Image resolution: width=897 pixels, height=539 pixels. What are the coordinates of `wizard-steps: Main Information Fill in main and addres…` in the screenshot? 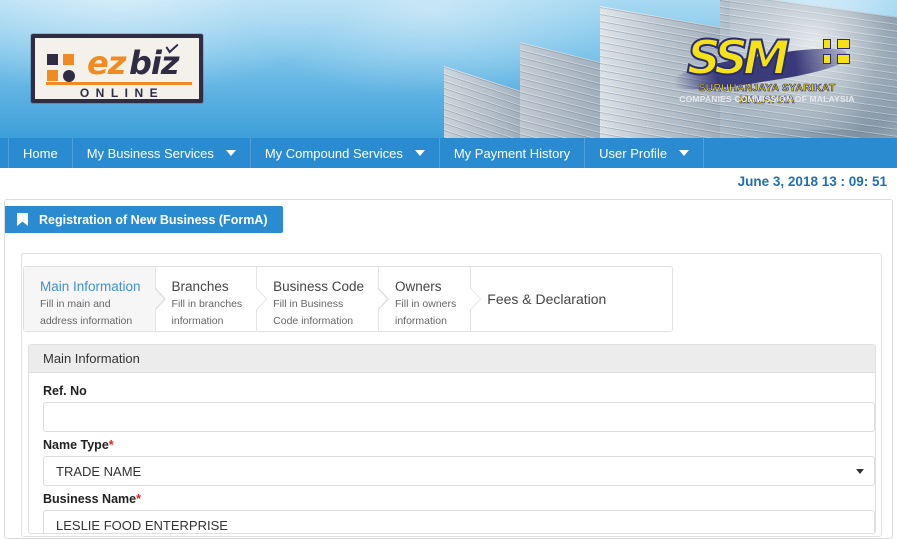 It's located at (348, 299).